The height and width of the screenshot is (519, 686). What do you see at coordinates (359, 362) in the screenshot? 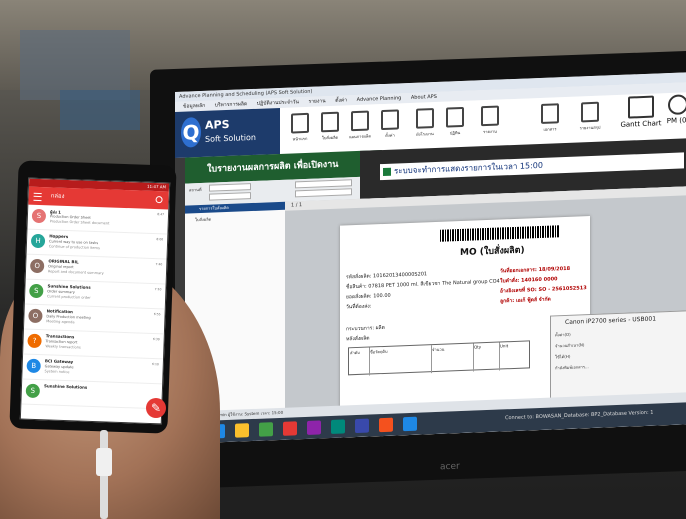
I see `table-header: ลำดับ` at bounding box center [359, 362].